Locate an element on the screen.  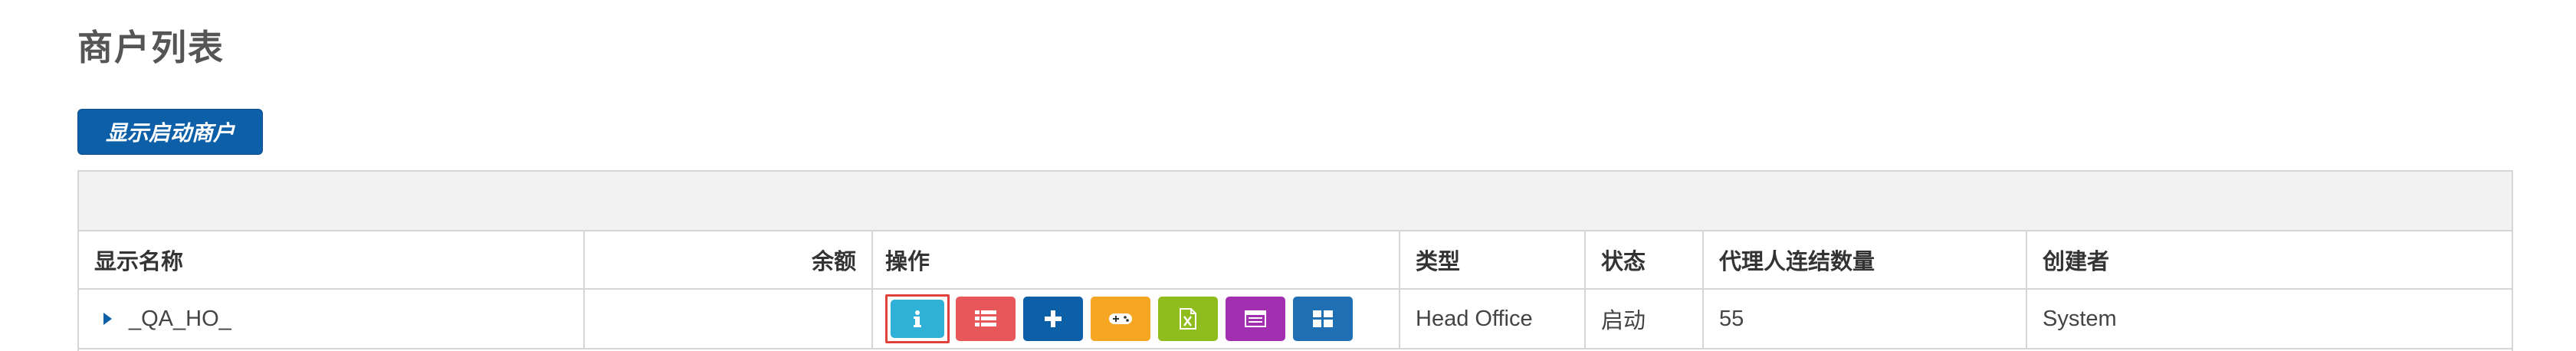
display-name-cell: _QA_HO_ is located at coordinates (332, 319).